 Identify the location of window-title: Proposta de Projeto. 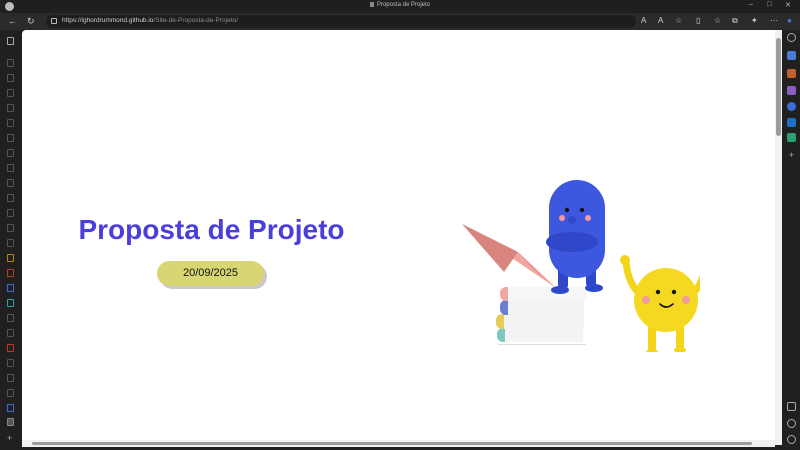
(400, 5).